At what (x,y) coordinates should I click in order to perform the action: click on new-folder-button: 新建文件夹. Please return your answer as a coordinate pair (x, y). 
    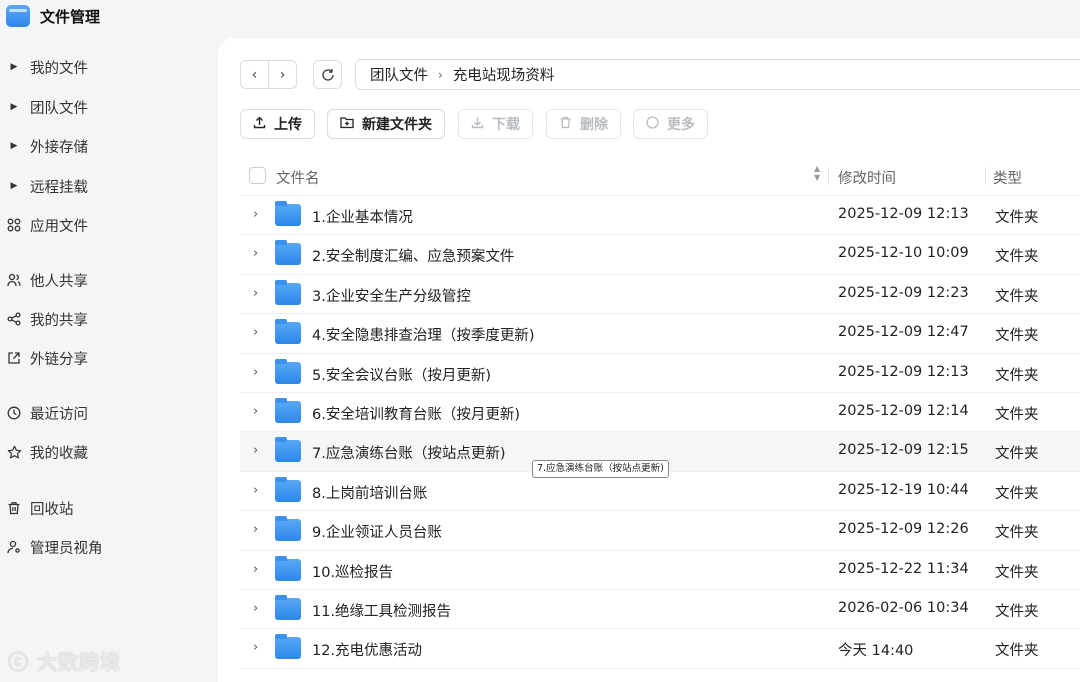
    Looking at the image, I should click on (386, 124).